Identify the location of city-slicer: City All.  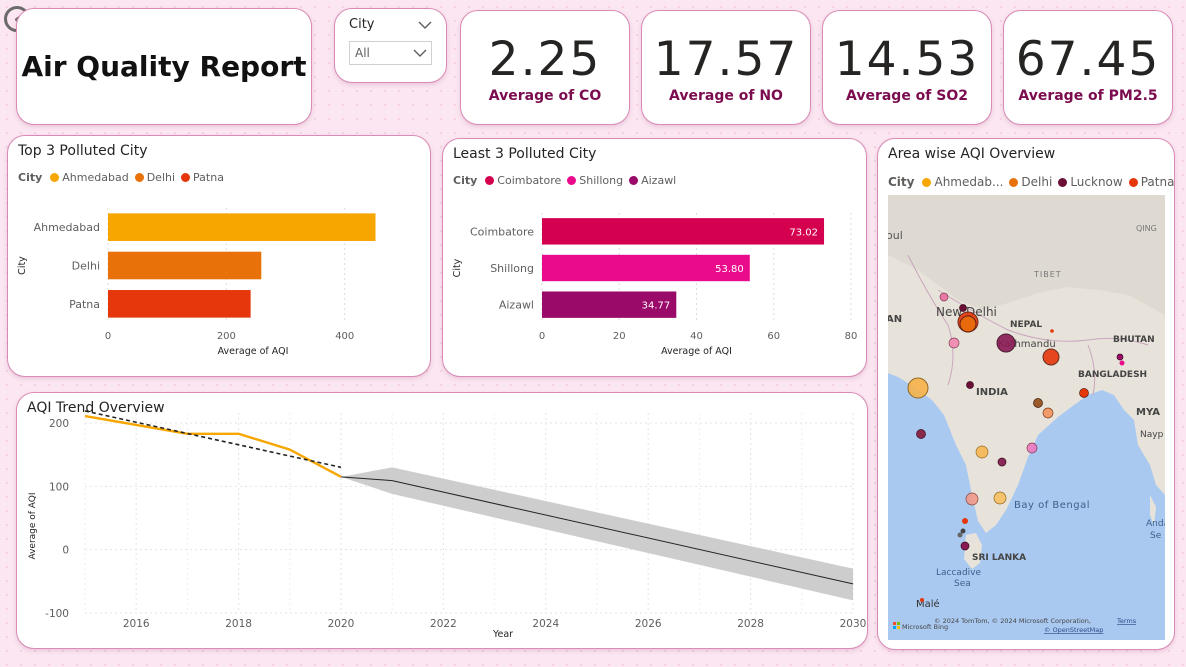
(390, 45).